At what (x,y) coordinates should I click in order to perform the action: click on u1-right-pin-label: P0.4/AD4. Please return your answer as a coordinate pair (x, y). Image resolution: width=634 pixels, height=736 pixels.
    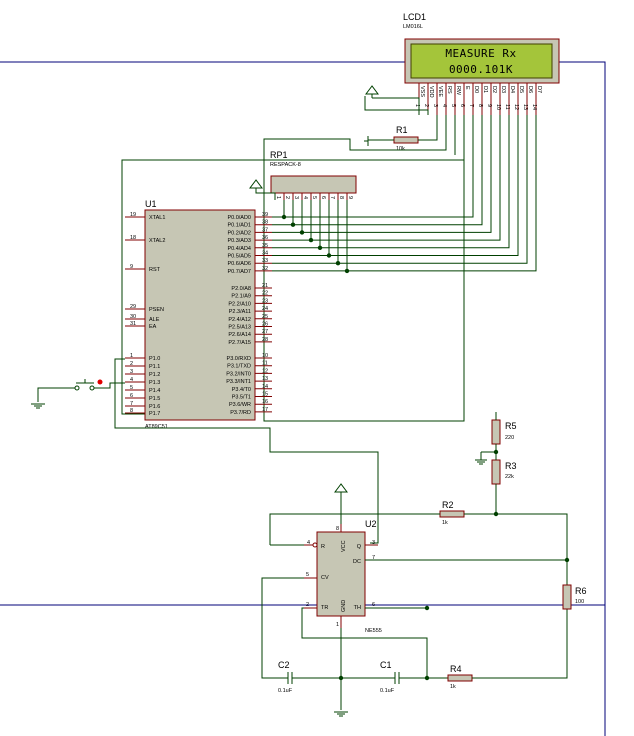
    Looking at the image, I should click on (239, 249).